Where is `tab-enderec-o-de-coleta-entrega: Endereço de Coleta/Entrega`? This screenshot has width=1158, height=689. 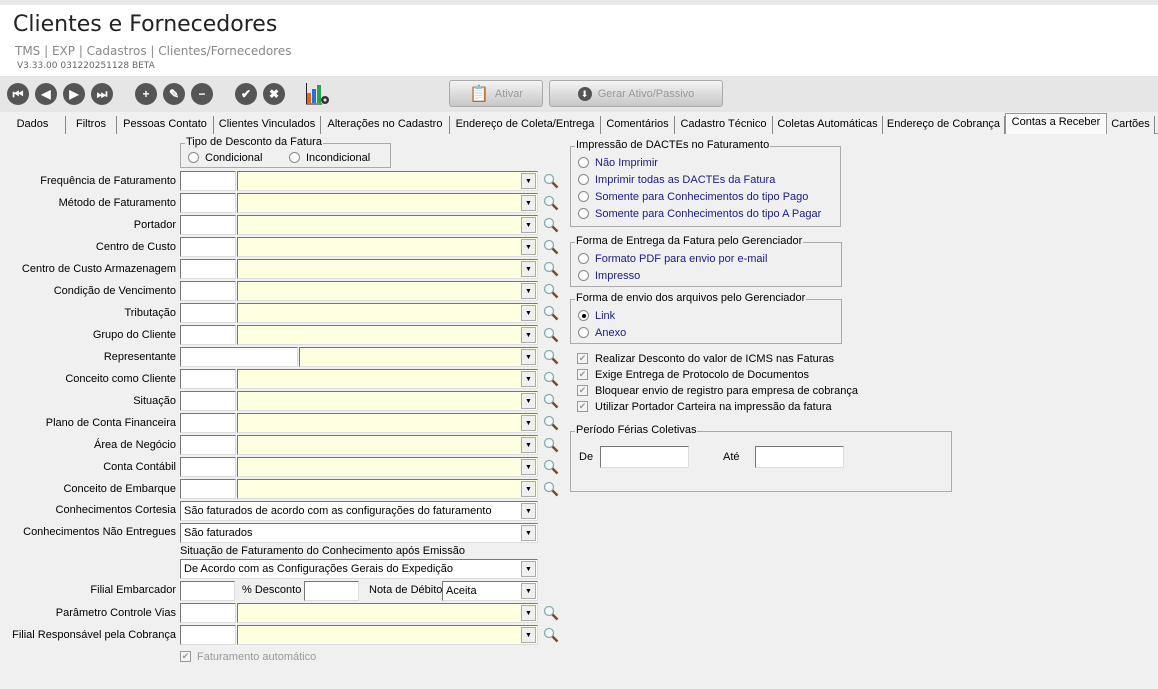
tab-enderec-o-de-coleta-entrega: Endereço de Coleta/Entrega is located at coordinates (525, 125).